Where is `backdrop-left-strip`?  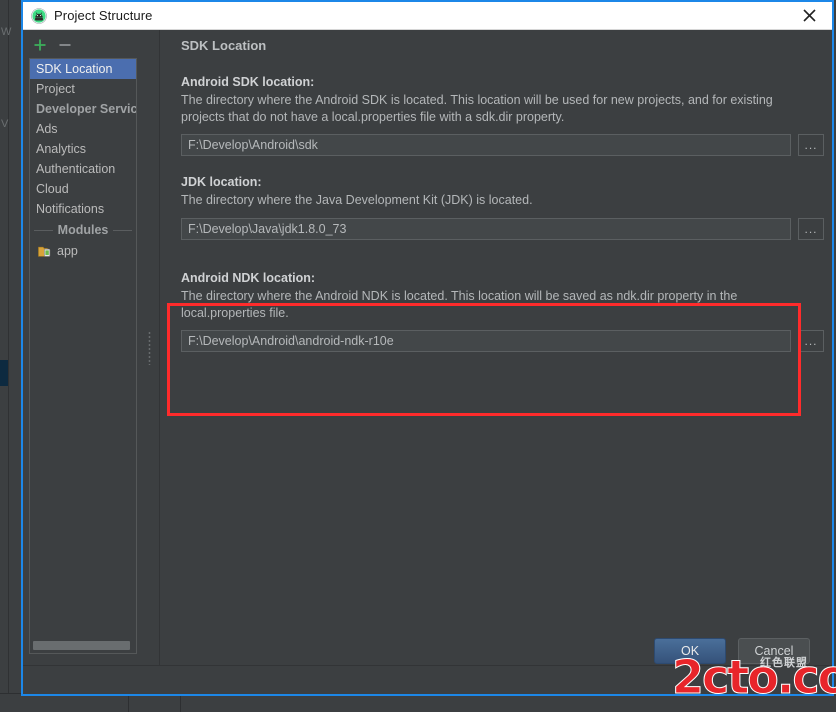
backdrop-left-strip is located at coordinates (4, 356).